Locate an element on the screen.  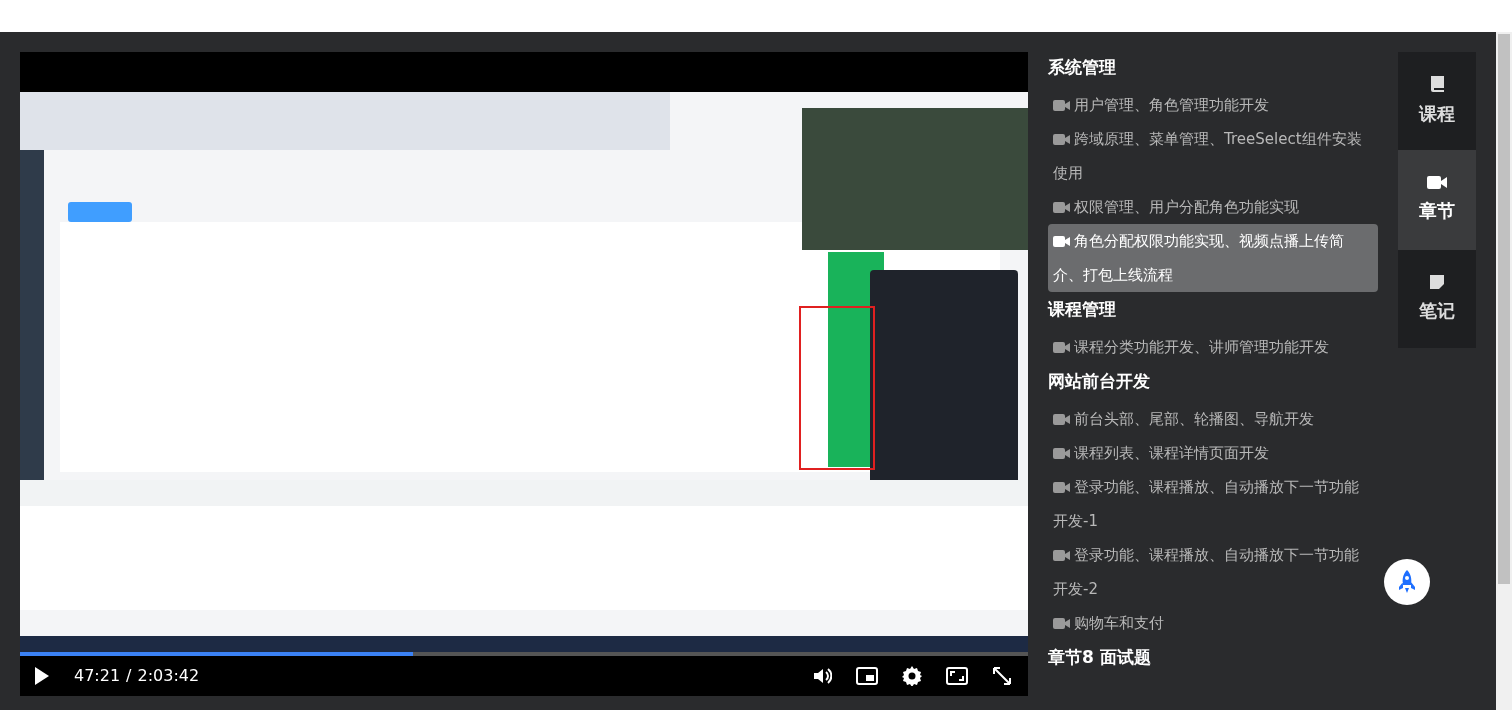
duration: 2:03:42 is located at coordinates (168, 676).